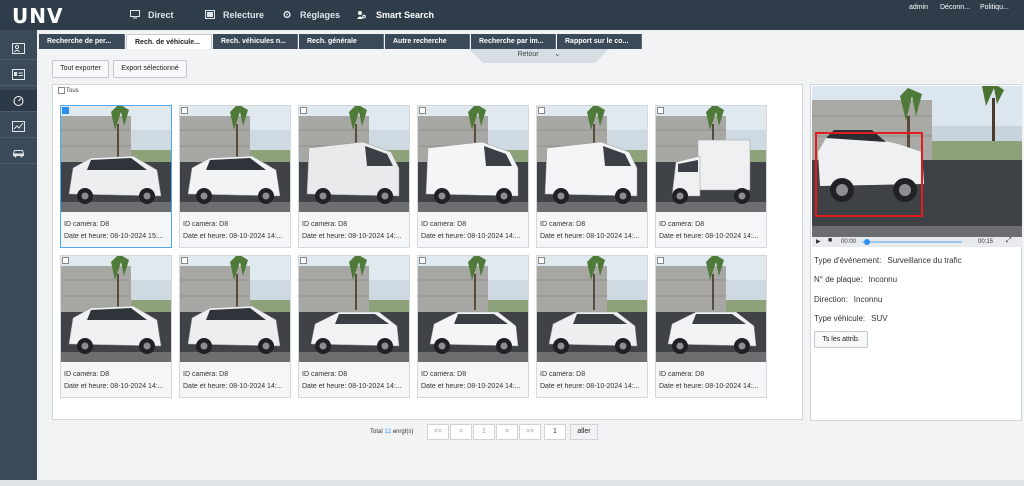 The width and height of the screenshot is (1024, 486). What do you see at coordinates (849, 242) in the screenshot?
I see `time-start: 00:00` at bounding box center [849, 242].